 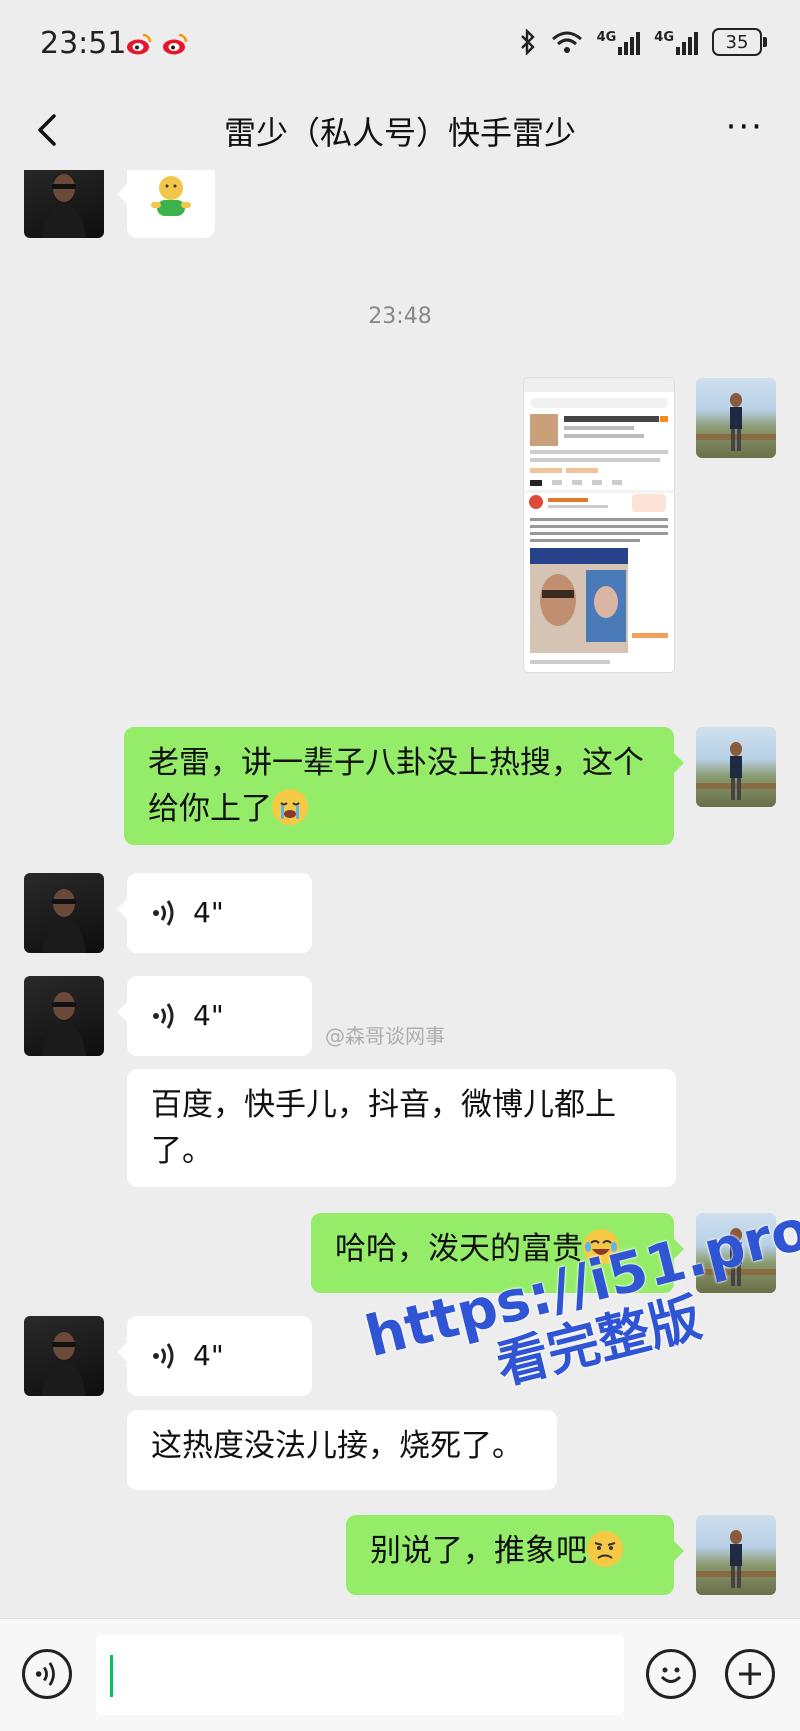 What do you see at coordinates (396, 786) in the screenshot?
I see `message-text: 老雷，讲一辈子八卦没上热搜，这个给你上了` at bounding box center [396, 786].